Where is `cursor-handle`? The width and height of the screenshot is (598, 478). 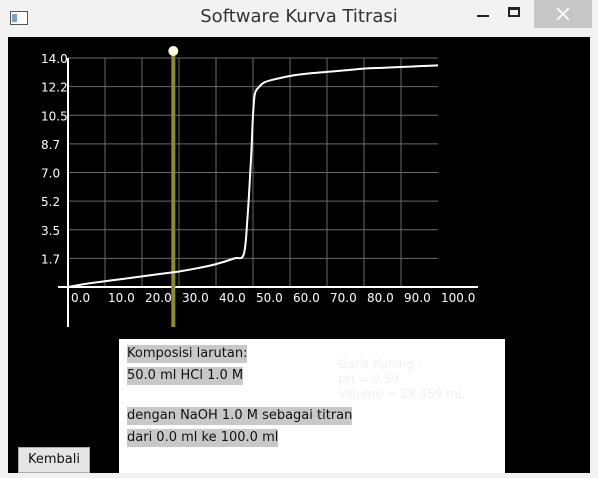
cursor-handle is located at coordinates (173, 51).